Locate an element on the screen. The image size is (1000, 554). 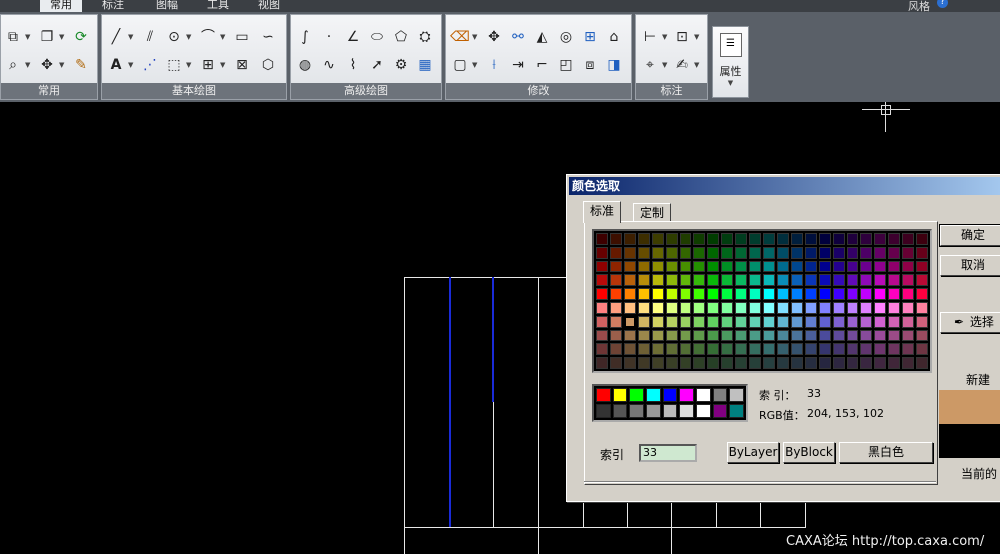
byblock-button: ByBlock is located at coordinates (809, 452).